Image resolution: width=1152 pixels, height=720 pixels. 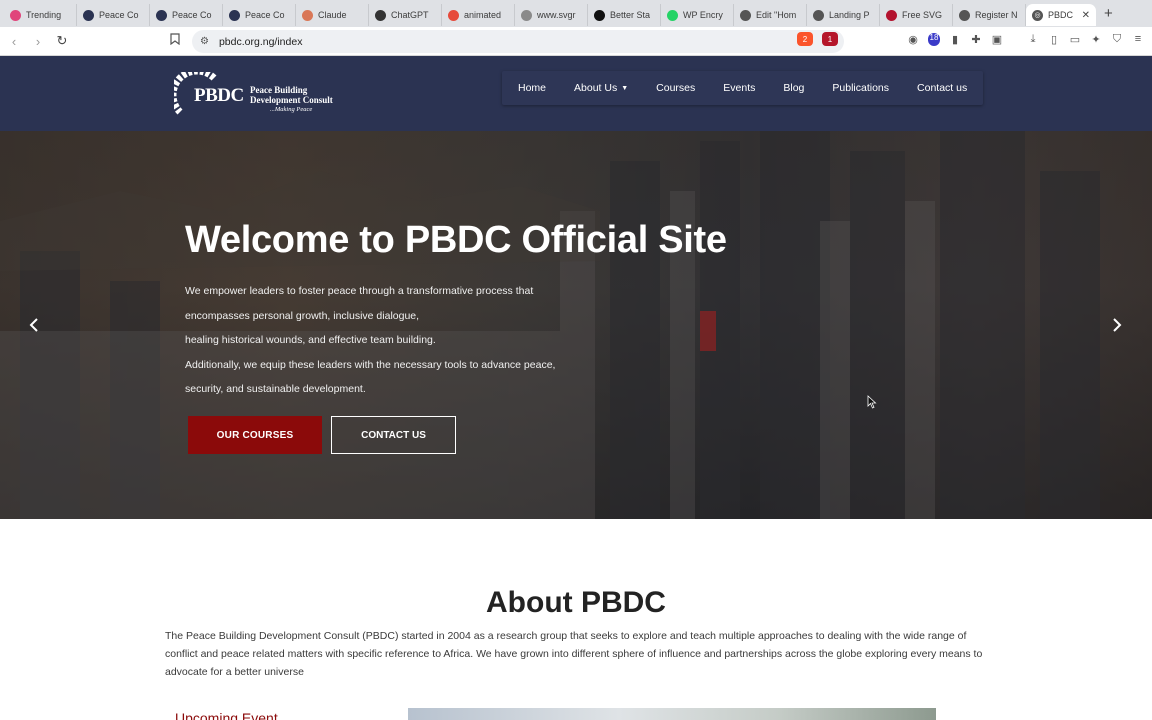 I want to click on browser-tab: Better Sta, so click(x=624, y=15).